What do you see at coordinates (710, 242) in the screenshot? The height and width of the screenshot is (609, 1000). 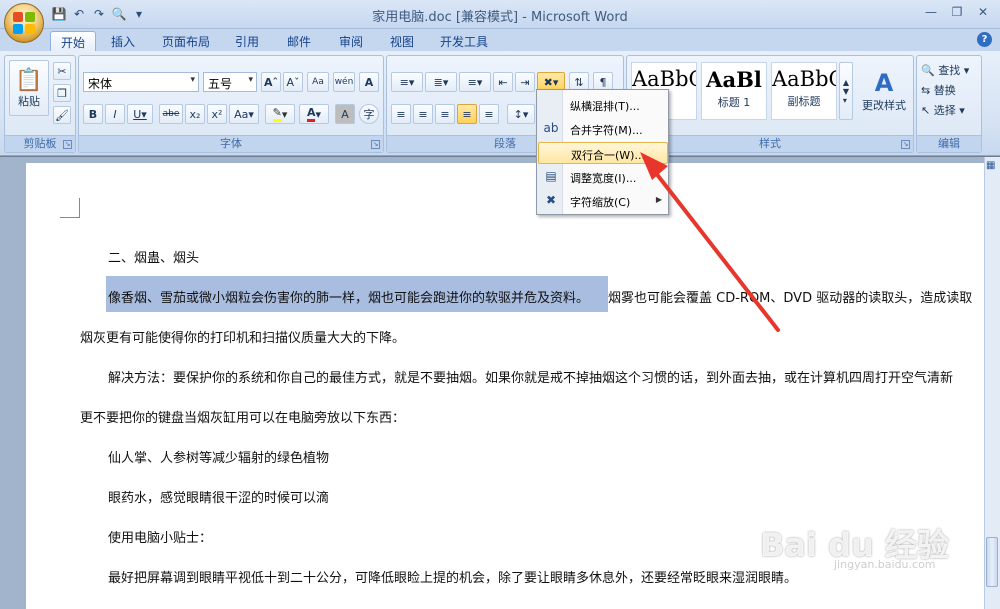 I see `annotation-arrow` at bounding box center [710, 242].